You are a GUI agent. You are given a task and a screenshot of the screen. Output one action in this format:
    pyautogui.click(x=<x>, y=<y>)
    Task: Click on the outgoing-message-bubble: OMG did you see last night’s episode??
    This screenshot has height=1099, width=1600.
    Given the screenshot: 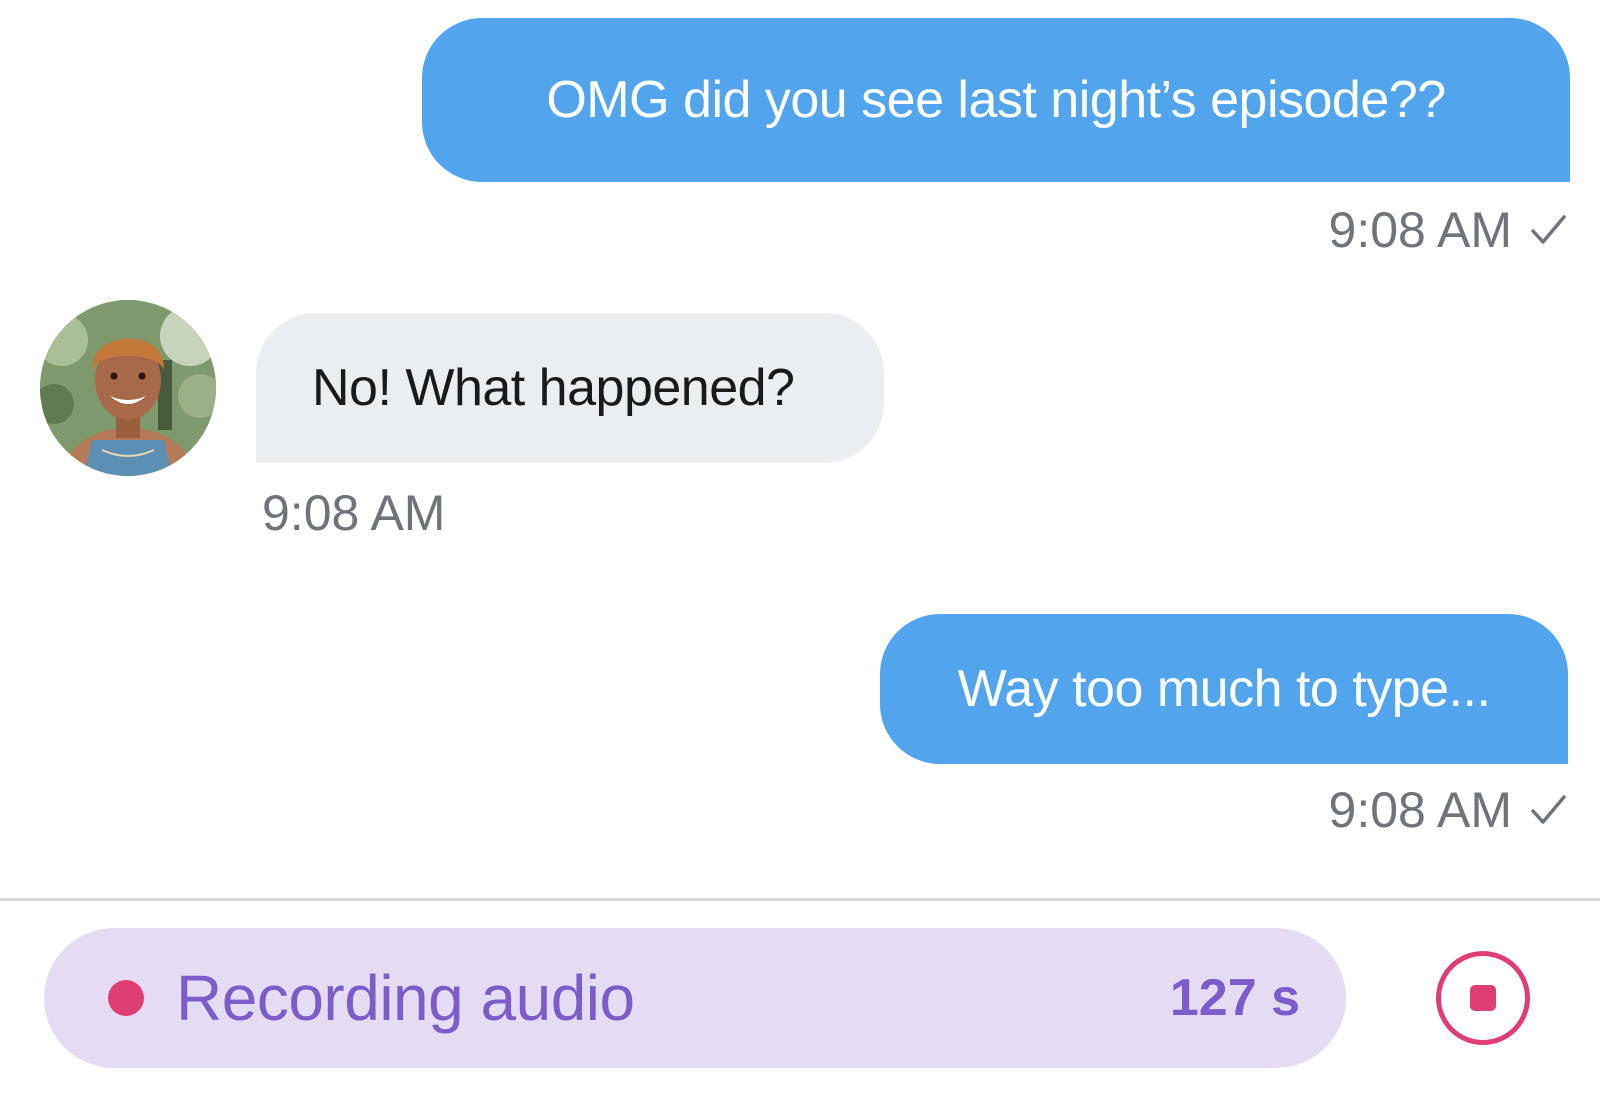 What is the action you would take?
    pyautogui.click(x=996, y=100)
    